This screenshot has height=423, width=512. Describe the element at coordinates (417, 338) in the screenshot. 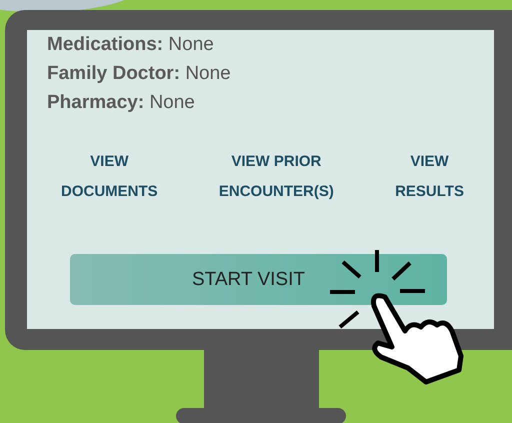

I see `pointing-hand-icon` at that location.